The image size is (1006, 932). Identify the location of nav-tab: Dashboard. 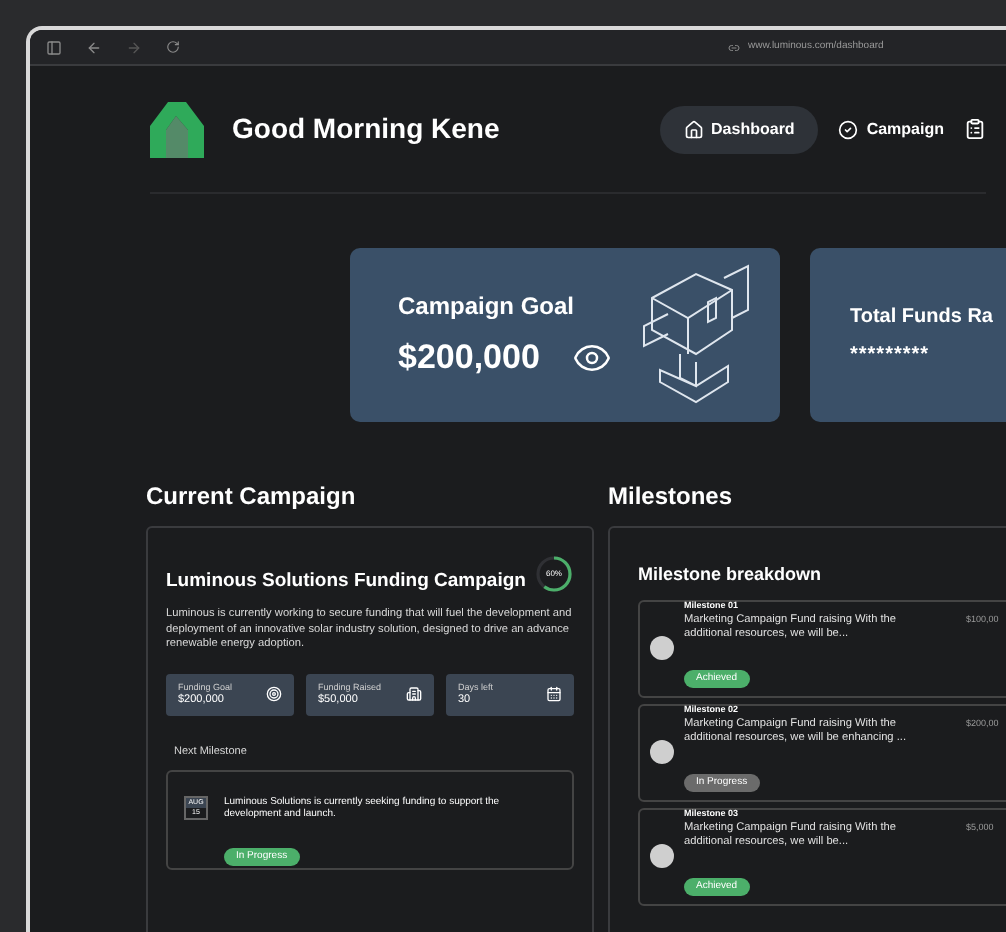
(739, 129).